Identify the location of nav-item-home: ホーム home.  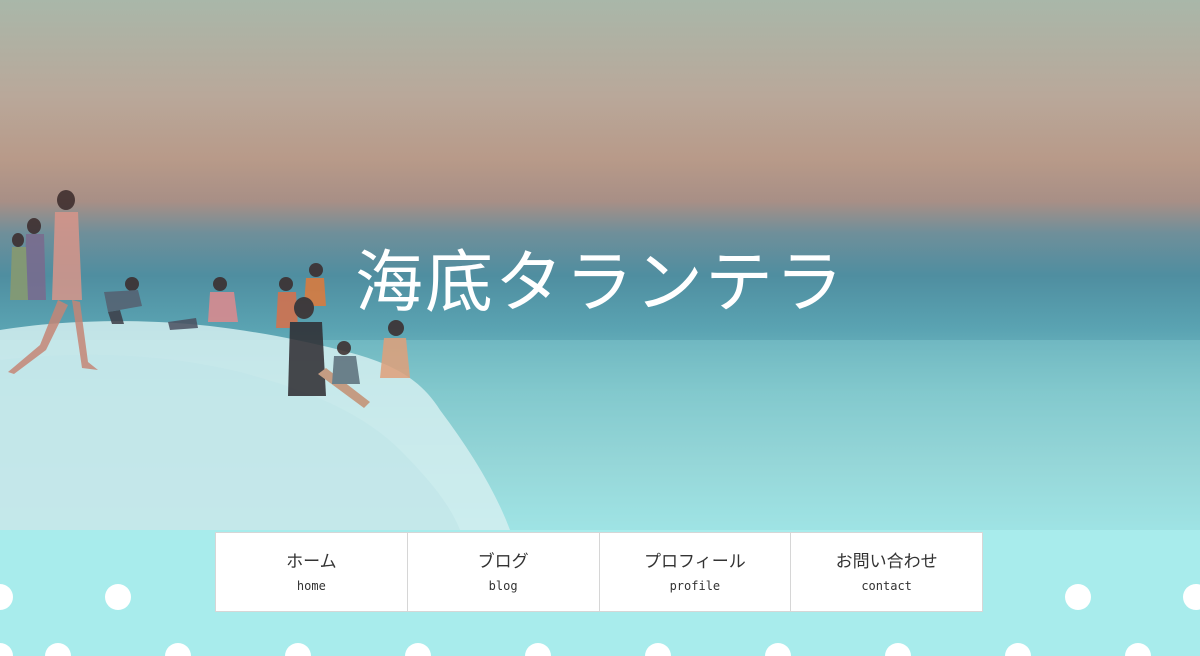
(312, 572).